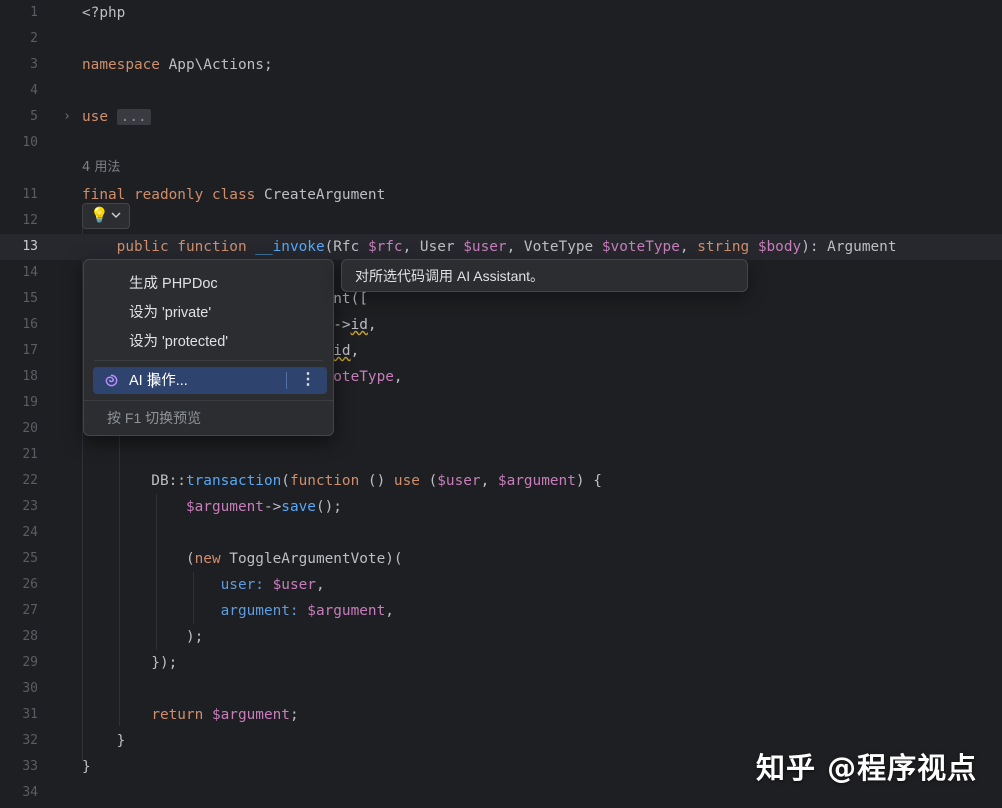 This screenshot has height=808, width=1002. I want to click on code-token: use, so click(95, 117).